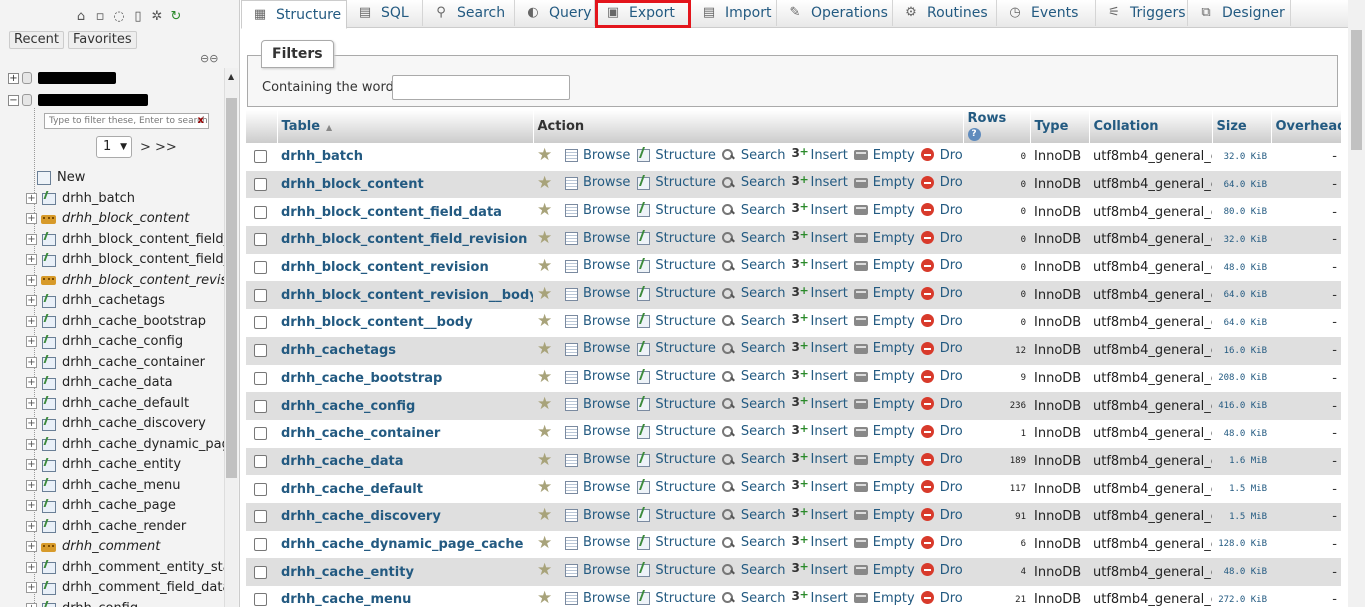 The image size is (1365, 607). Describe the element at coordinates (122, 341) in the screenshot. I see `tree-item-label: drhh_cache_config` at that location.